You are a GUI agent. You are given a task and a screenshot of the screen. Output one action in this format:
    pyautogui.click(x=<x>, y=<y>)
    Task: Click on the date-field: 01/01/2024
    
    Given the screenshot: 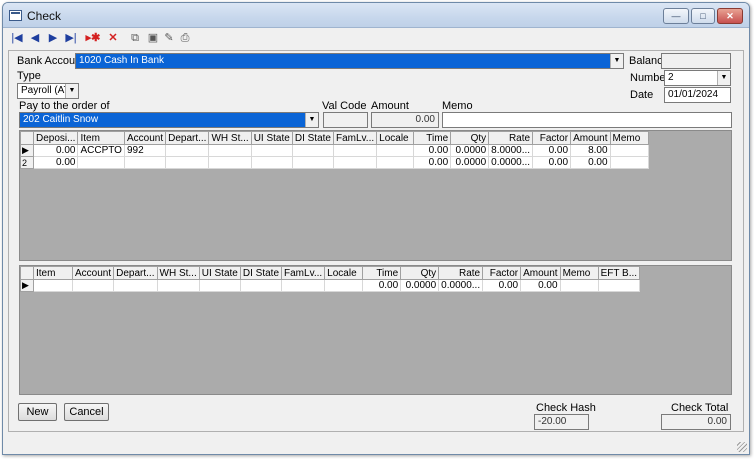 What is the action you would take?
    pyautogui.click(x=697, y=95)
    